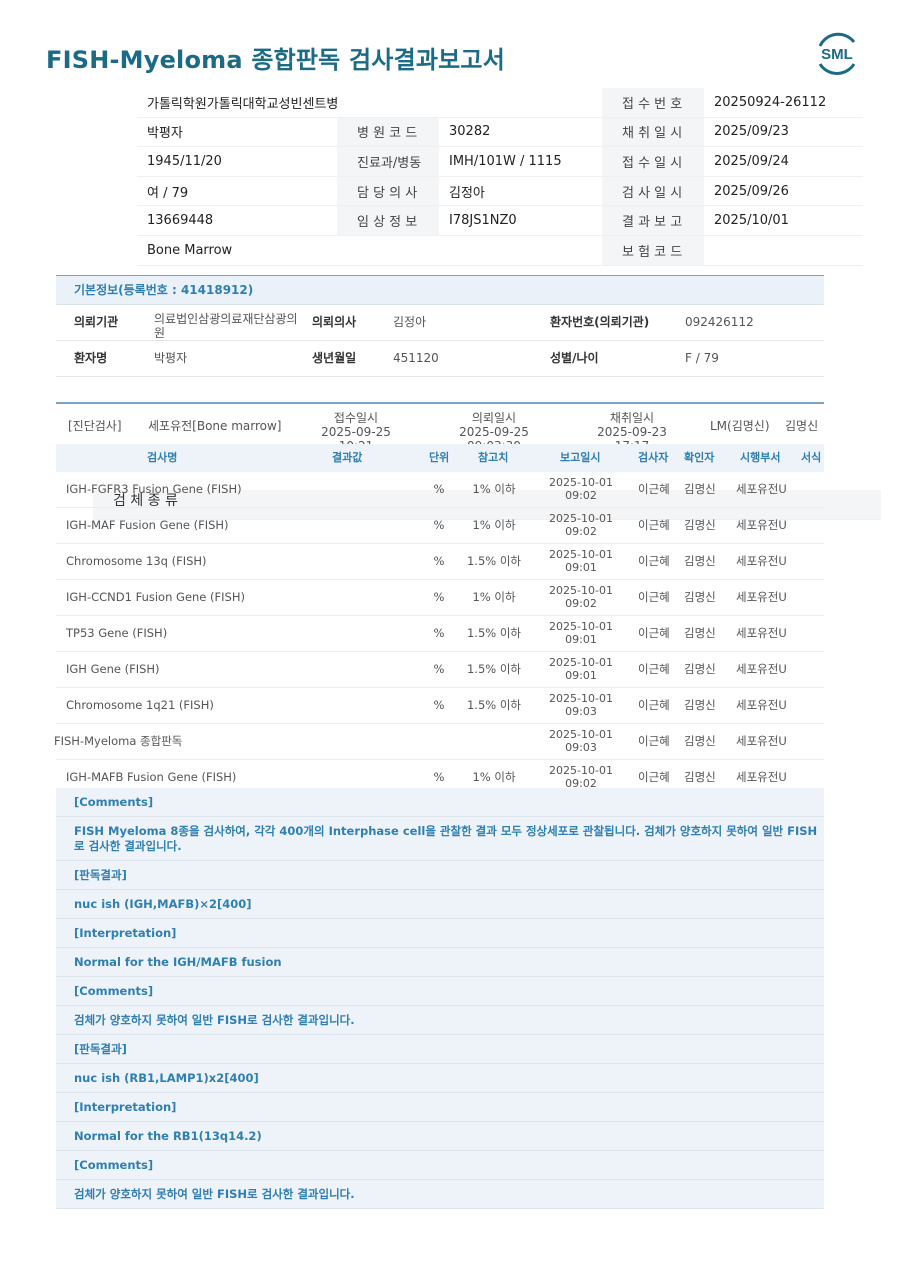 This screenshot has width=900, height=1271. Describe the element at coordinates (147, 525) in the screenshot. I see `test-name: IGH-MAF Fusion Gene (FISH)` at that location.